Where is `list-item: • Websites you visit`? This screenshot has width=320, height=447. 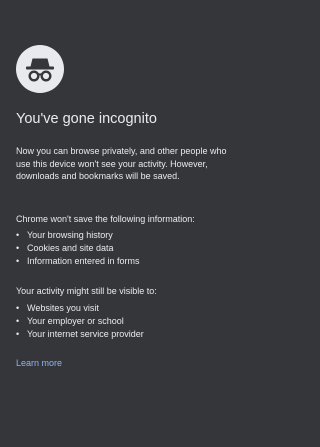
list-item: • Websites you visit is located at coordinates (80, 308).